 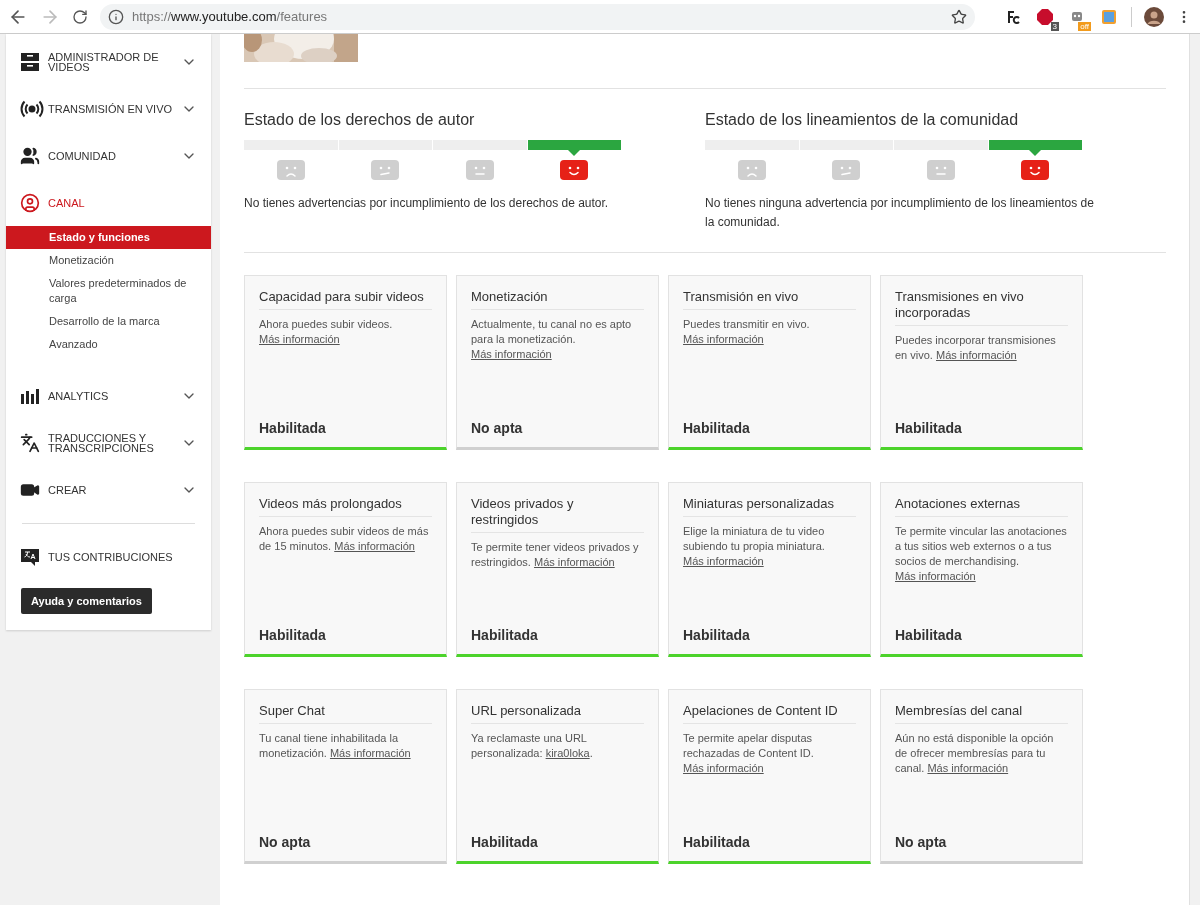 I want to click on help-button: Ayuda y comentarios, so click(x=86, y=601).